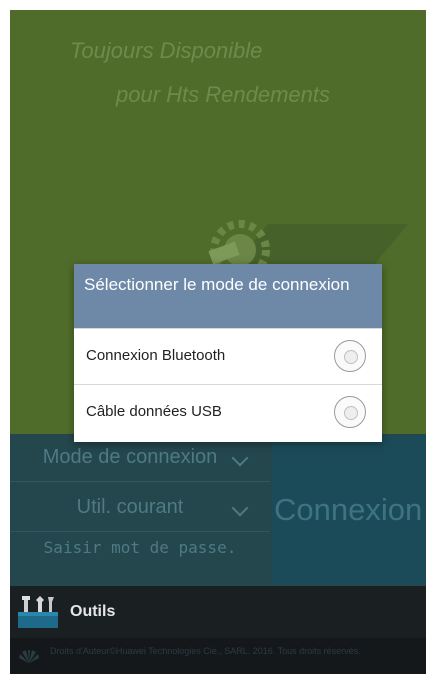 The height and width of the screenshot is (674, 426). I want to click on huawei-logo-icon, so click(29, 656).